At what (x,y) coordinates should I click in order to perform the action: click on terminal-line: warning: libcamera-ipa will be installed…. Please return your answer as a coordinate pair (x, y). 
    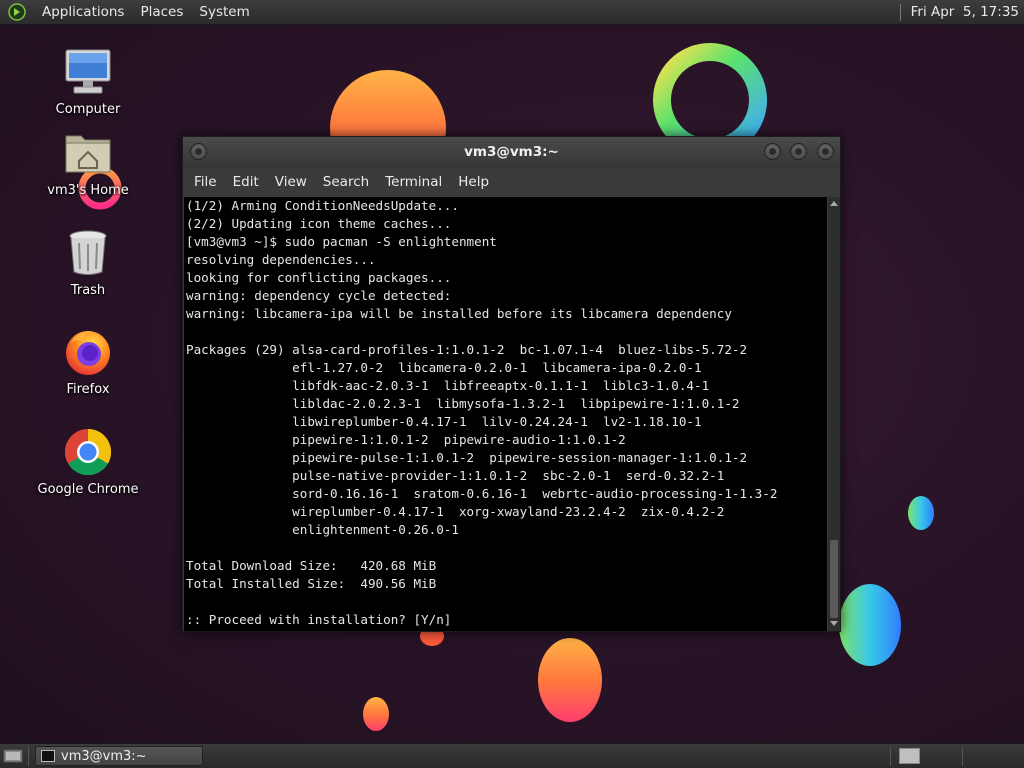
    Looking at the image, I should click on (459, 313).